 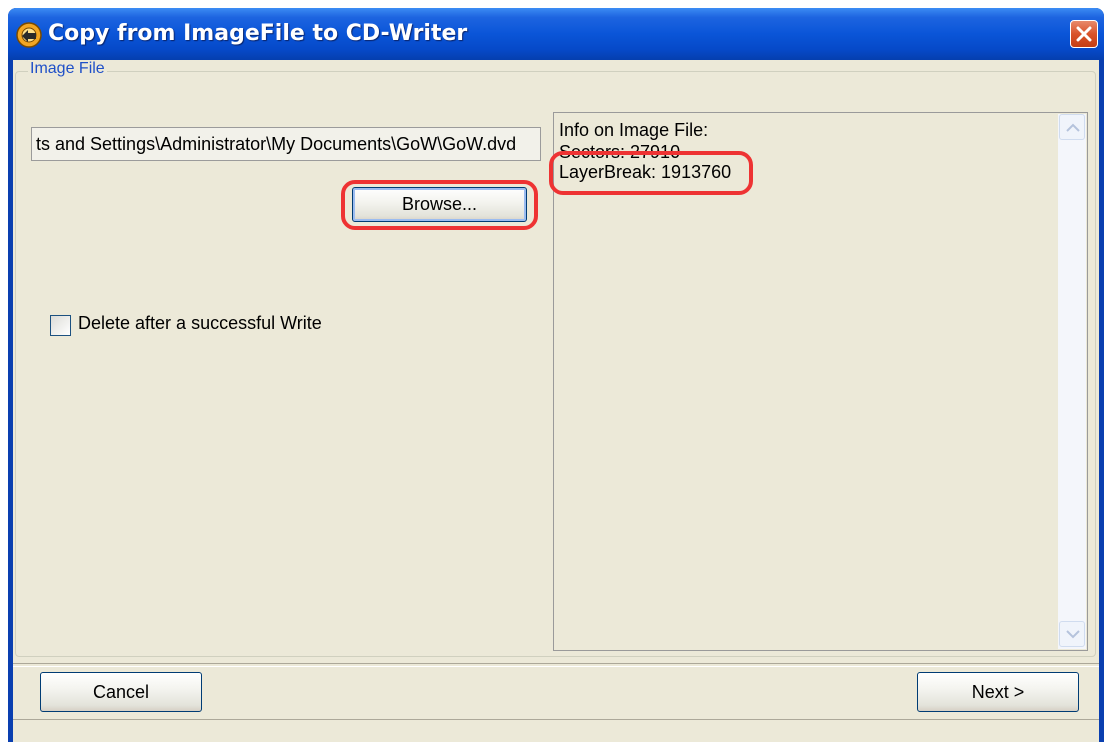 What do you see at coordinates (651, 173) in the screenshot?
I see `highlight-annotation-layerbreak` at bounding box center [651, 173].